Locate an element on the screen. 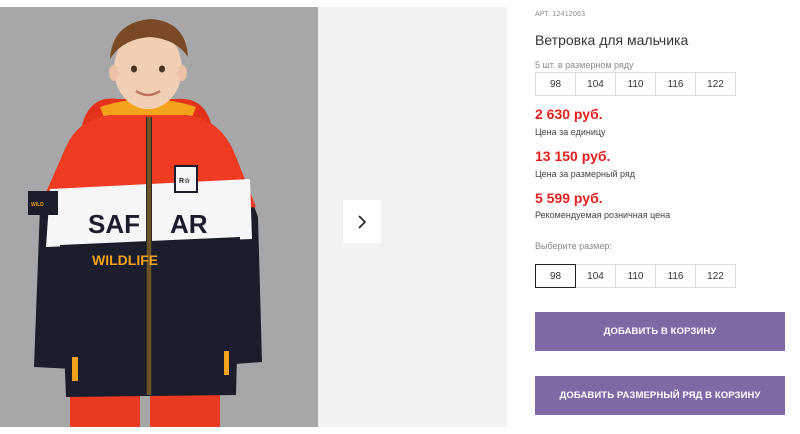 This screenshot has height=434, width=800. size-picker: 98 104 110 116 122 is located at coordinates (635, 276).